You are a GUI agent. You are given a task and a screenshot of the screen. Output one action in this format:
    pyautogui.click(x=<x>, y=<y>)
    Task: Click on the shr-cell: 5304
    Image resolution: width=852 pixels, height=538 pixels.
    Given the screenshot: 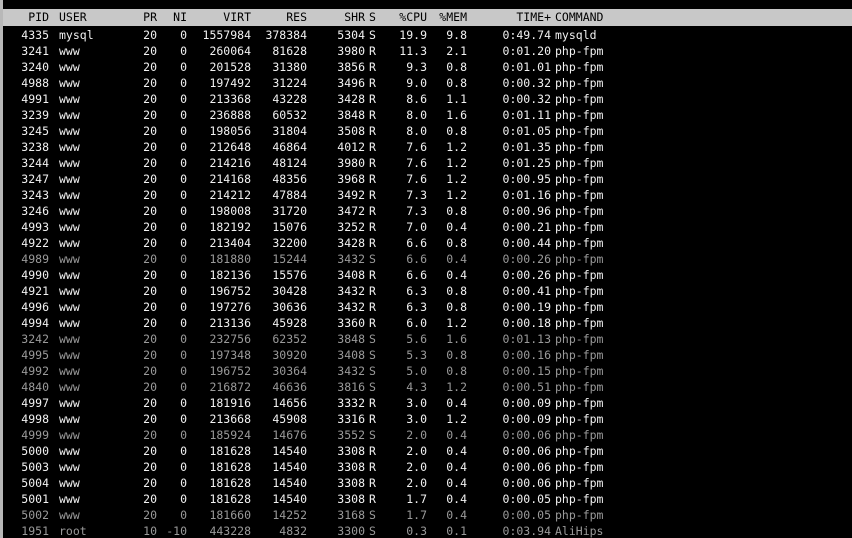 What is the action you would take?
    pyautogui.click(x=351, y=35)
    